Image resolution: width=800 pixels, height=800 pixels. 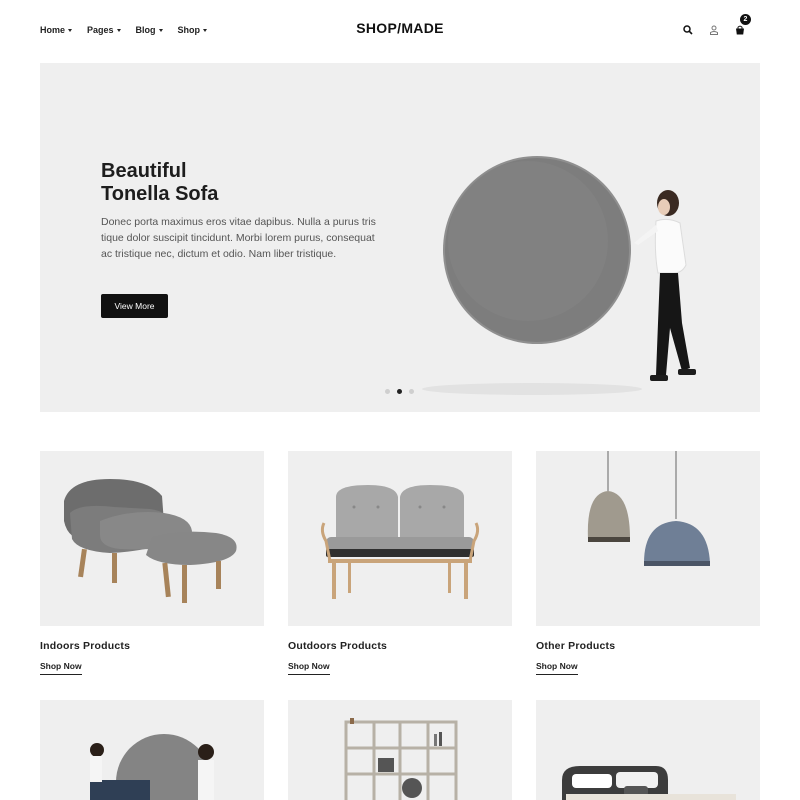 What do you see at coordinates (160, 182) in the screenshot?
I see `hero-title: Beautiful Tonella Sofa` at bounding box center [160, 182].